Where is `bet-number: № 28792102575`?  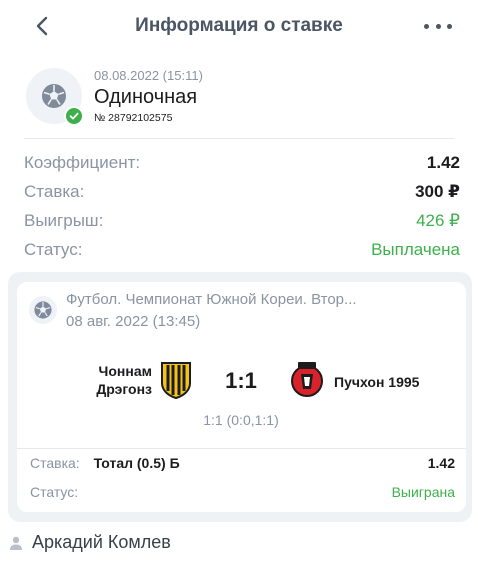
bet-number: № 28792102575 is located at coordinates (133, 118).